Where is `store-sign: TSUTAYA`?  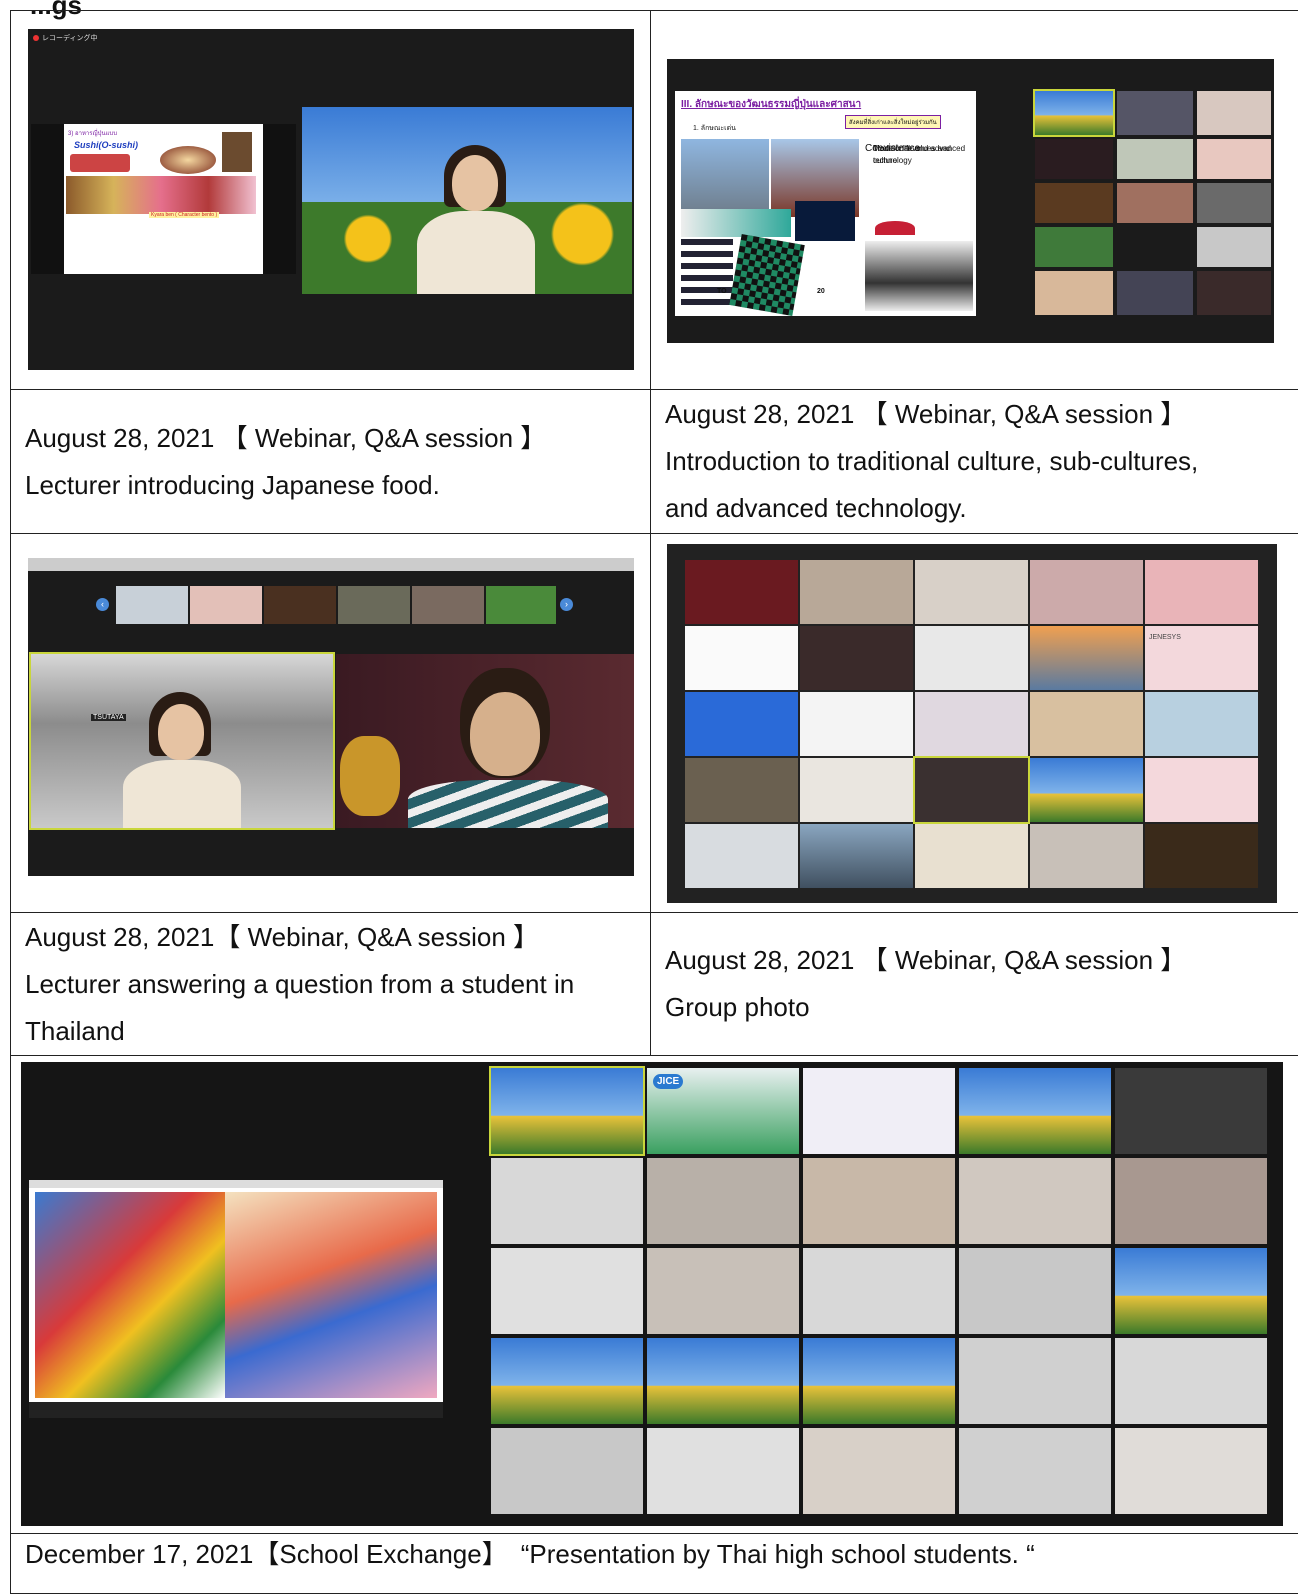
store-sign: TSUTAYA is located at coordinates (108, 717).